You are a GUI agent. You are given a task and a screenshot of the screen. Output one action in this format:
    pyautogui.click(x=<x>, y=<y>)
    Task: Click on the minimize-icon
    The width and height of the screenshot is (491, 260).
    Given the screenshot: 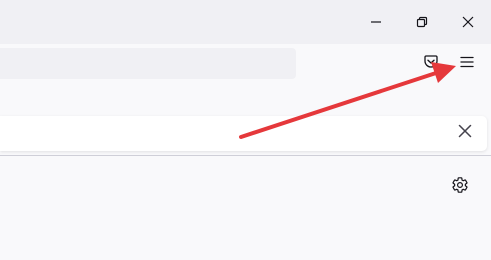 What is the action you would take?
    pyautogui.click(x=376, y=22)
    